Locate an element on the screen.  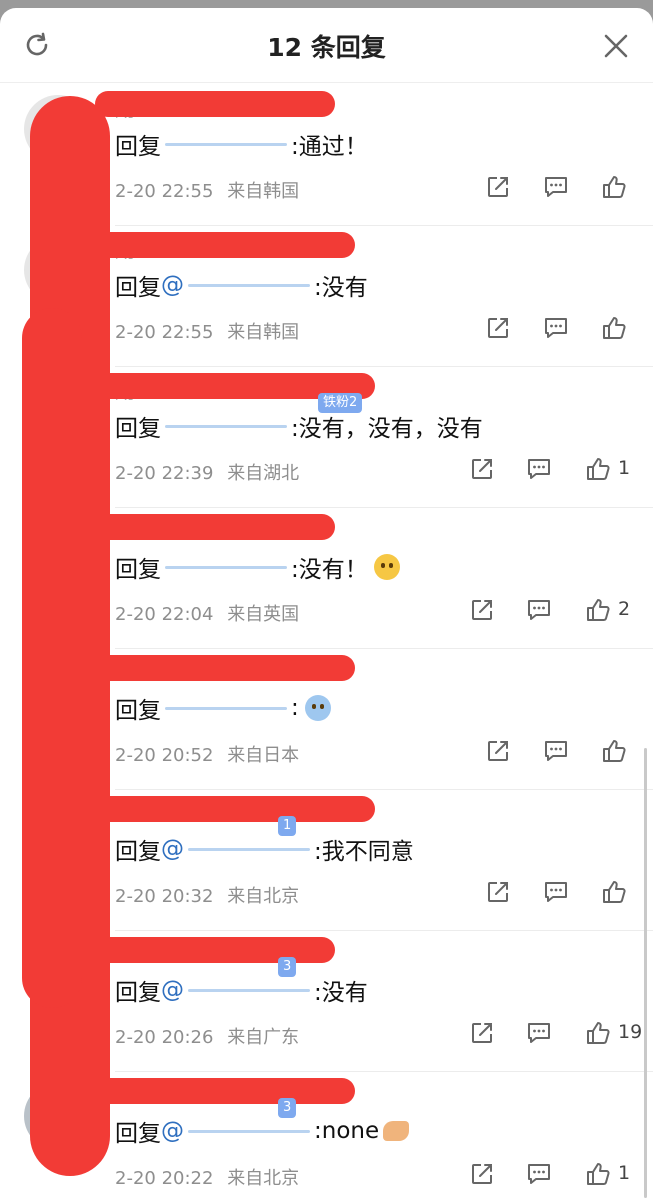
sheet-header: 12 条回复 is located at coordinates (326, 45).